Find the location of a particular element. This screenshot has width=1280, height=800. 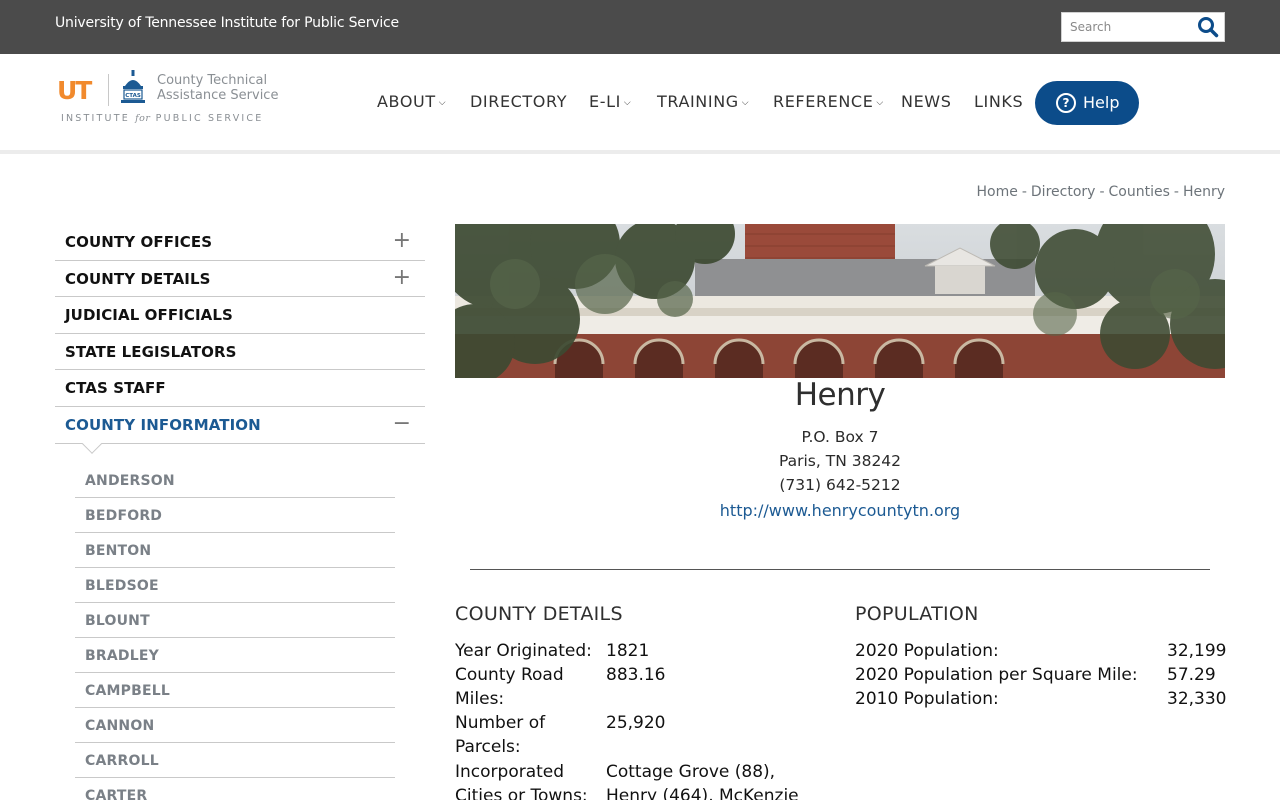

nav-directory-label: DIRECTORY is located at coordinates (519, 101).